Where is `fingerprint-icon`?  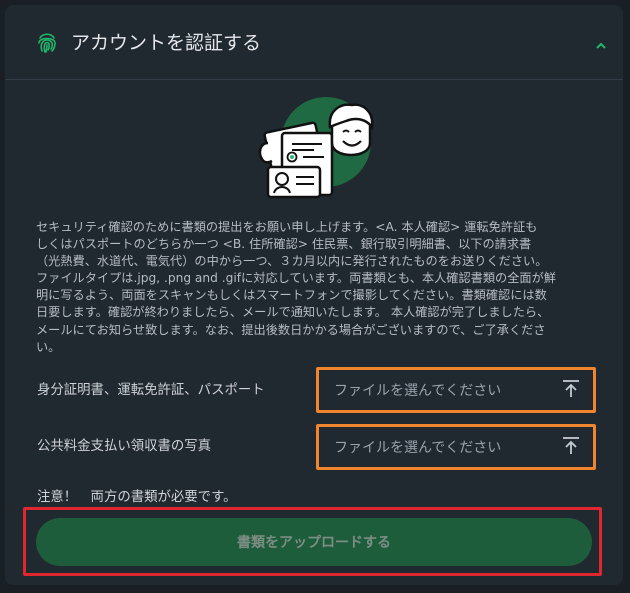 fingerprint-icon is located at coordinates (47, 43).